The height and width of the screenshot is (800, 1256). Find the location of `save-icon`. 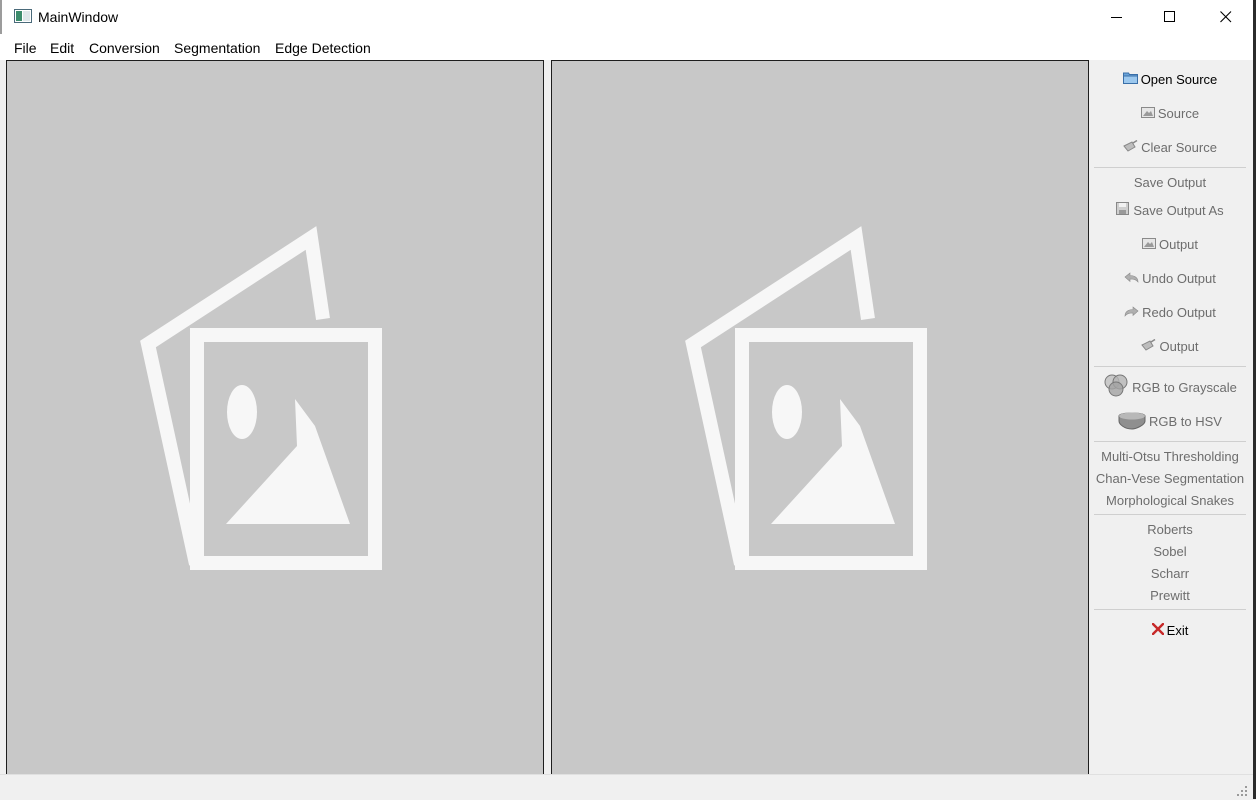

save-icon is located at coordinates (1123, 210).